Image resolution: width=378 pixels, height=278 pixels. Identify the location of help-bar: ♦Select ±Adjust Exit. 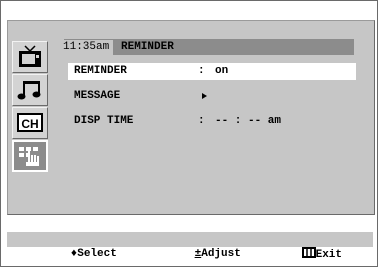
(190, 246).